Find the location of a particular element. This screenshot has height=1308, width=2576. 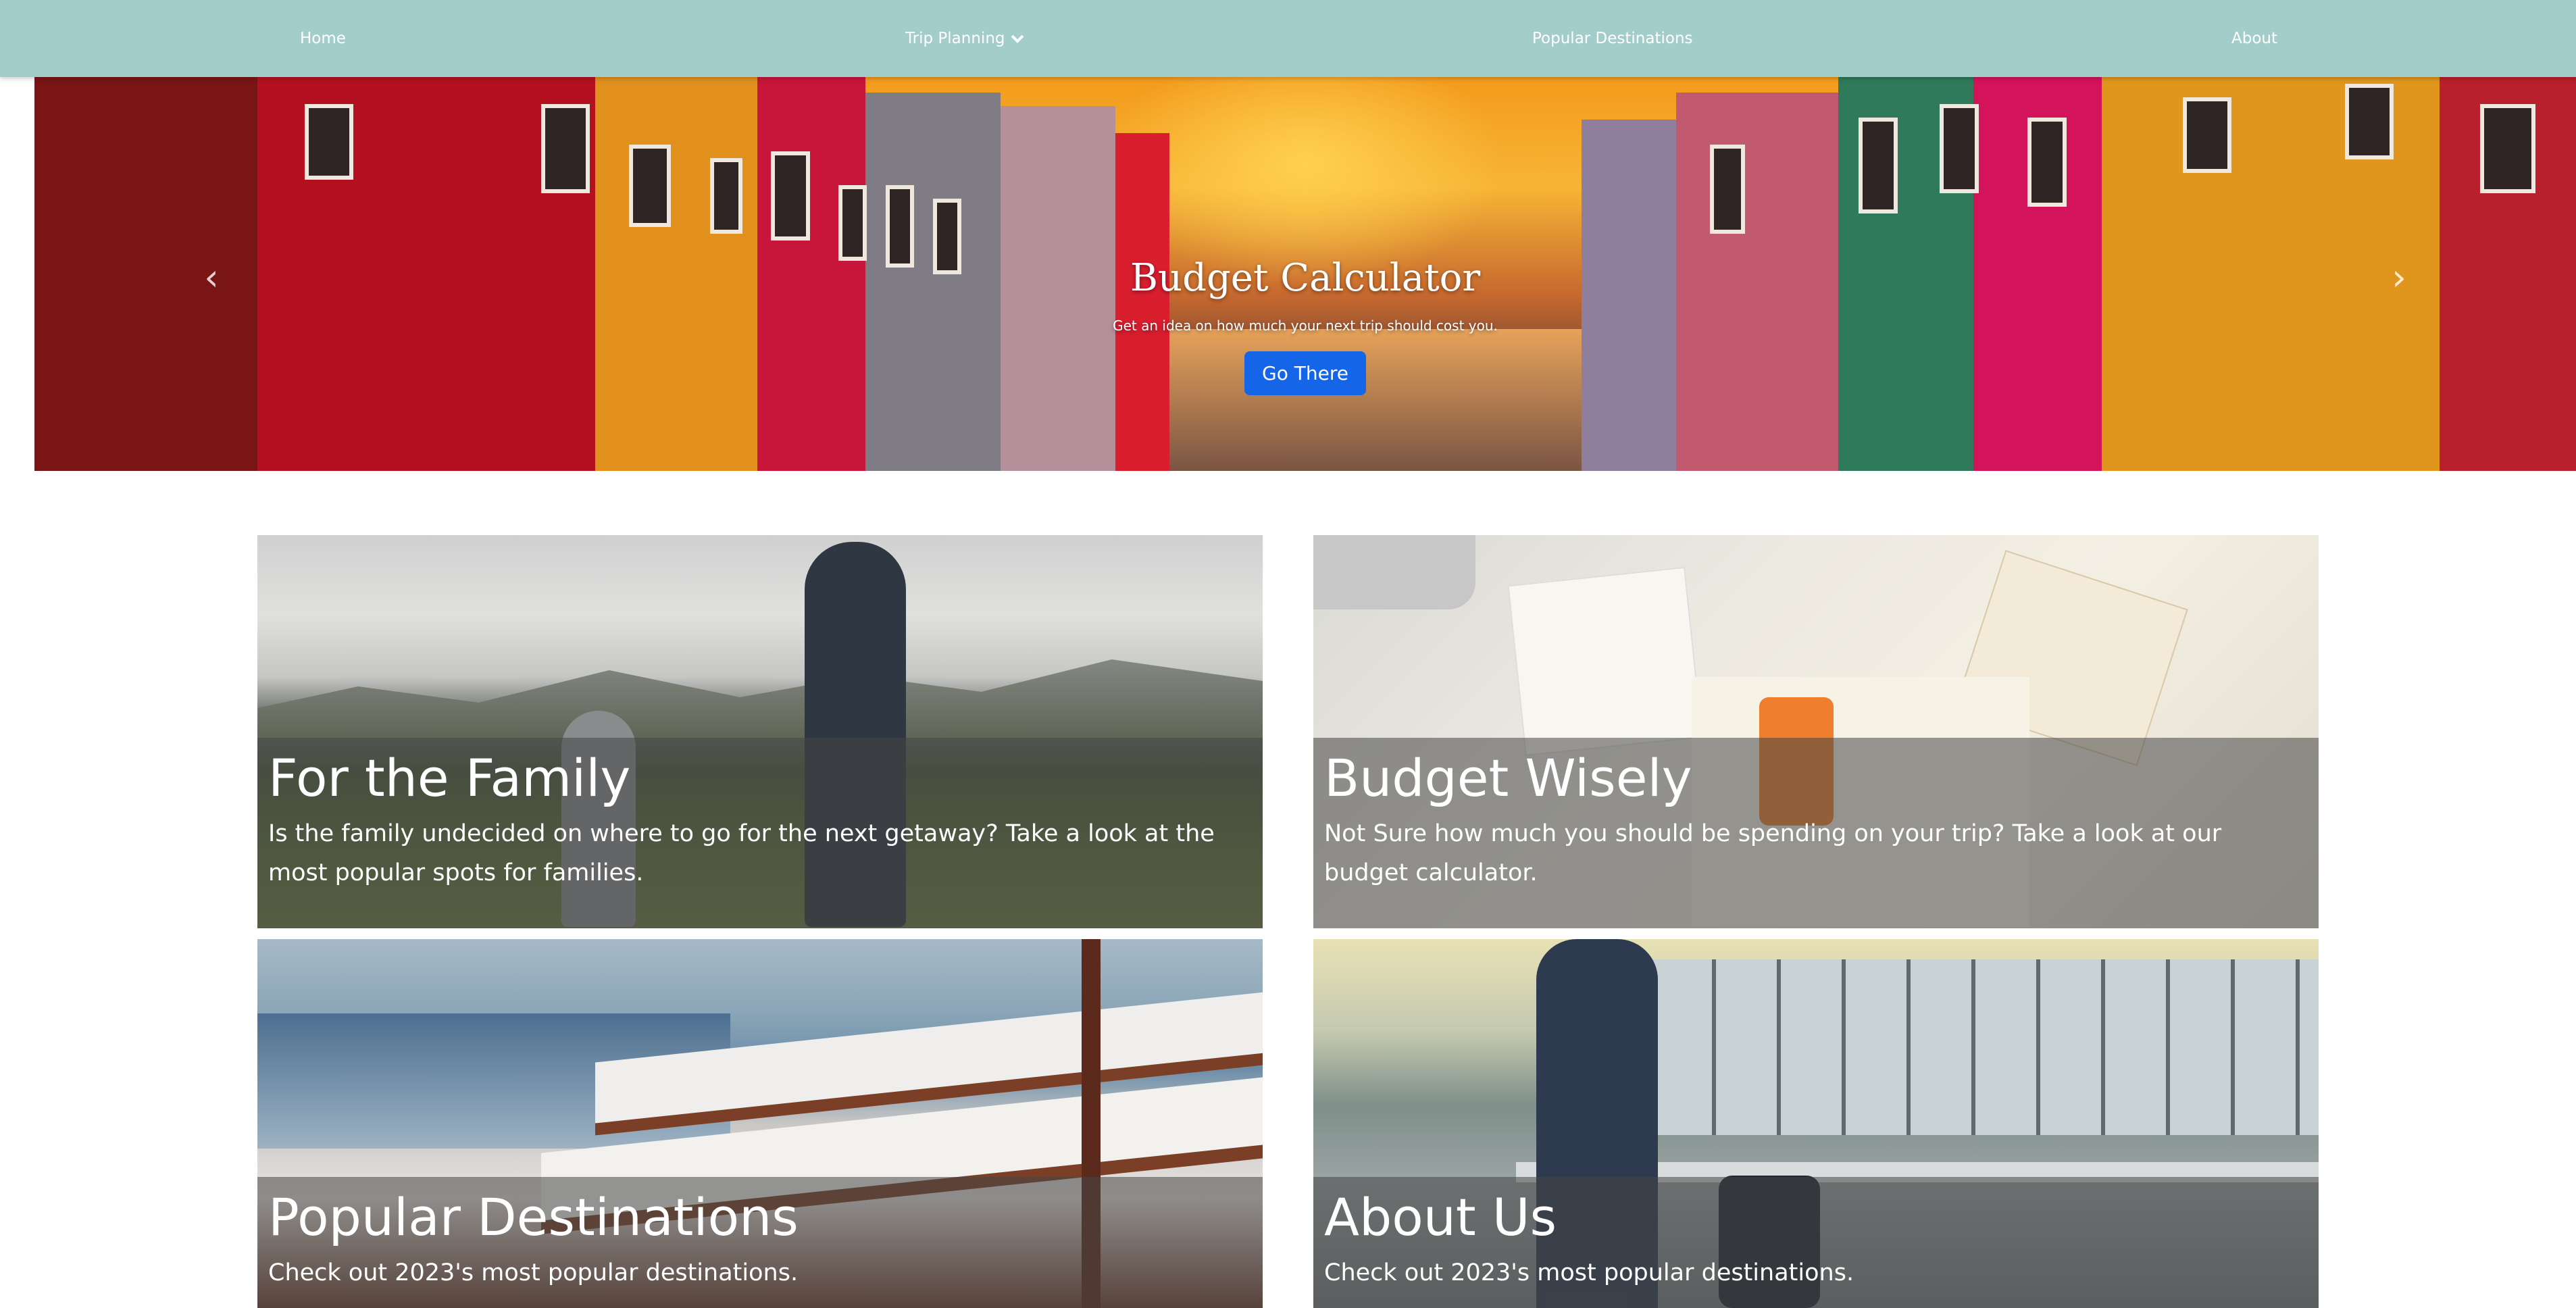

nav-home: Home is located at coordinates (323, 38).